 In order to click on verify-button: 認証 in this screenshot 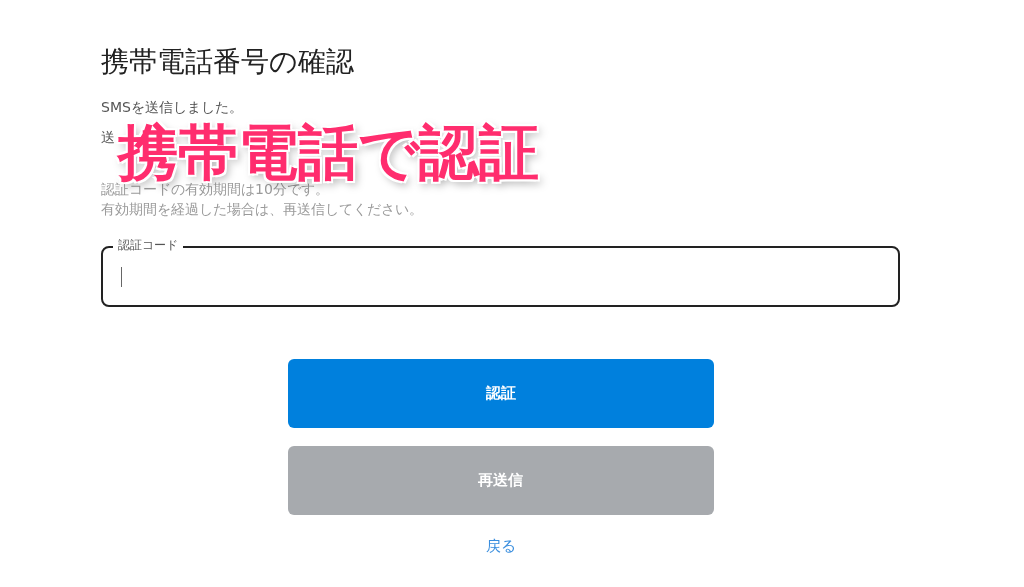, I will do `click(500, 393)`.